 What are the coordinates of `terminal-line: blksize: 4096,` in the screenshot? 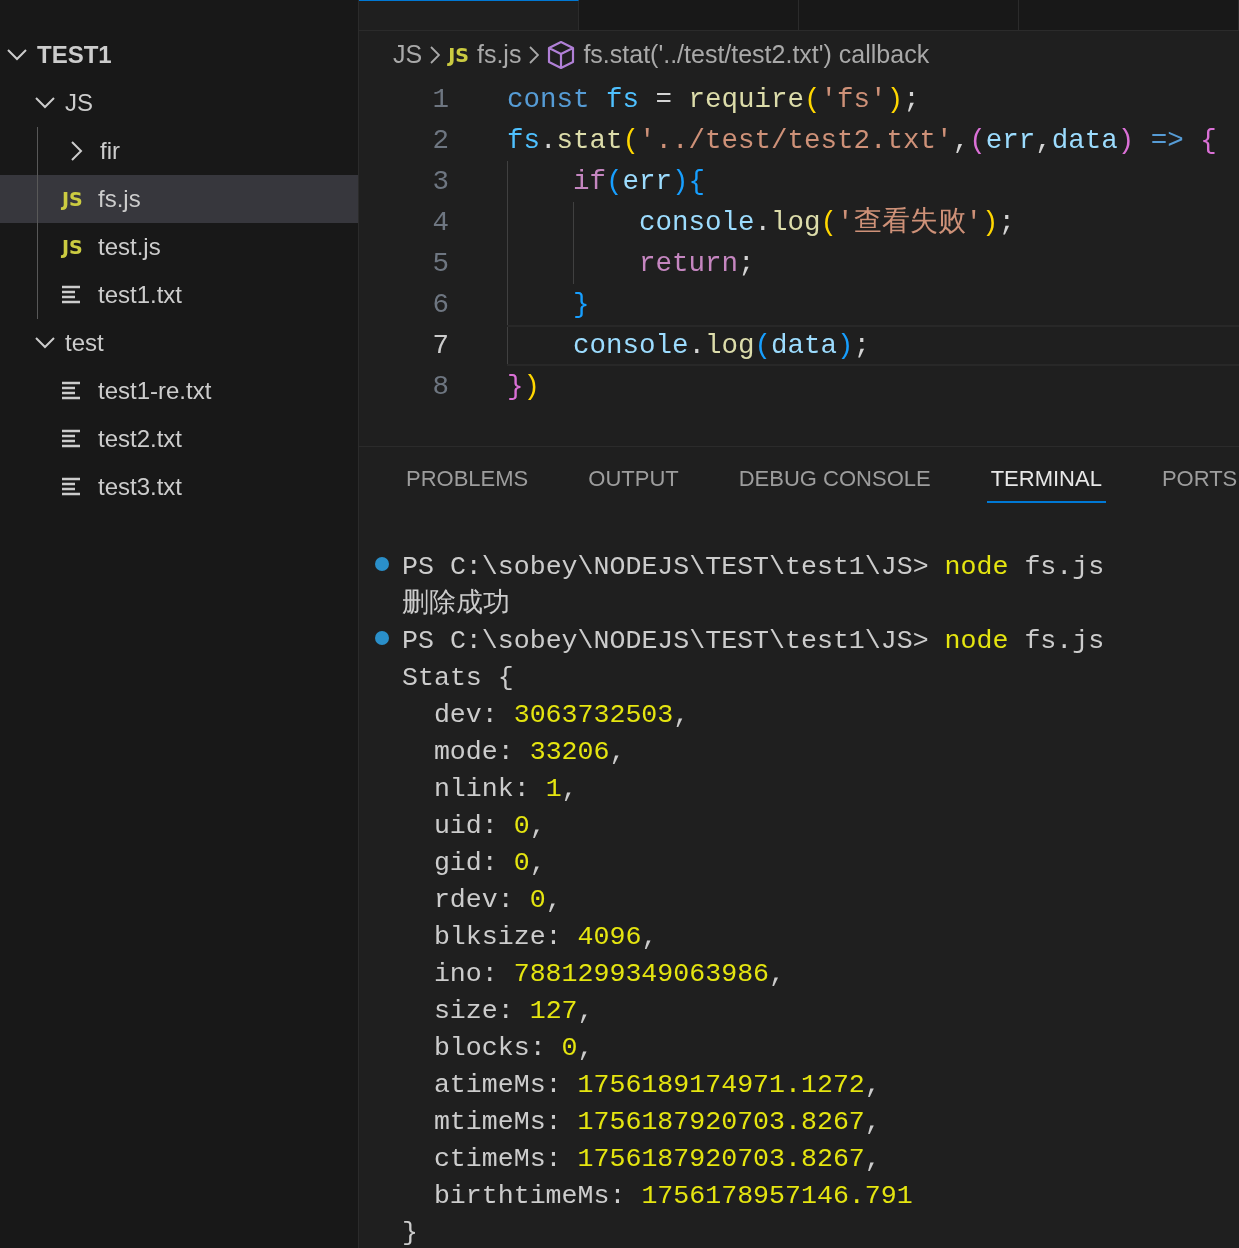 It's located at (545, 937).